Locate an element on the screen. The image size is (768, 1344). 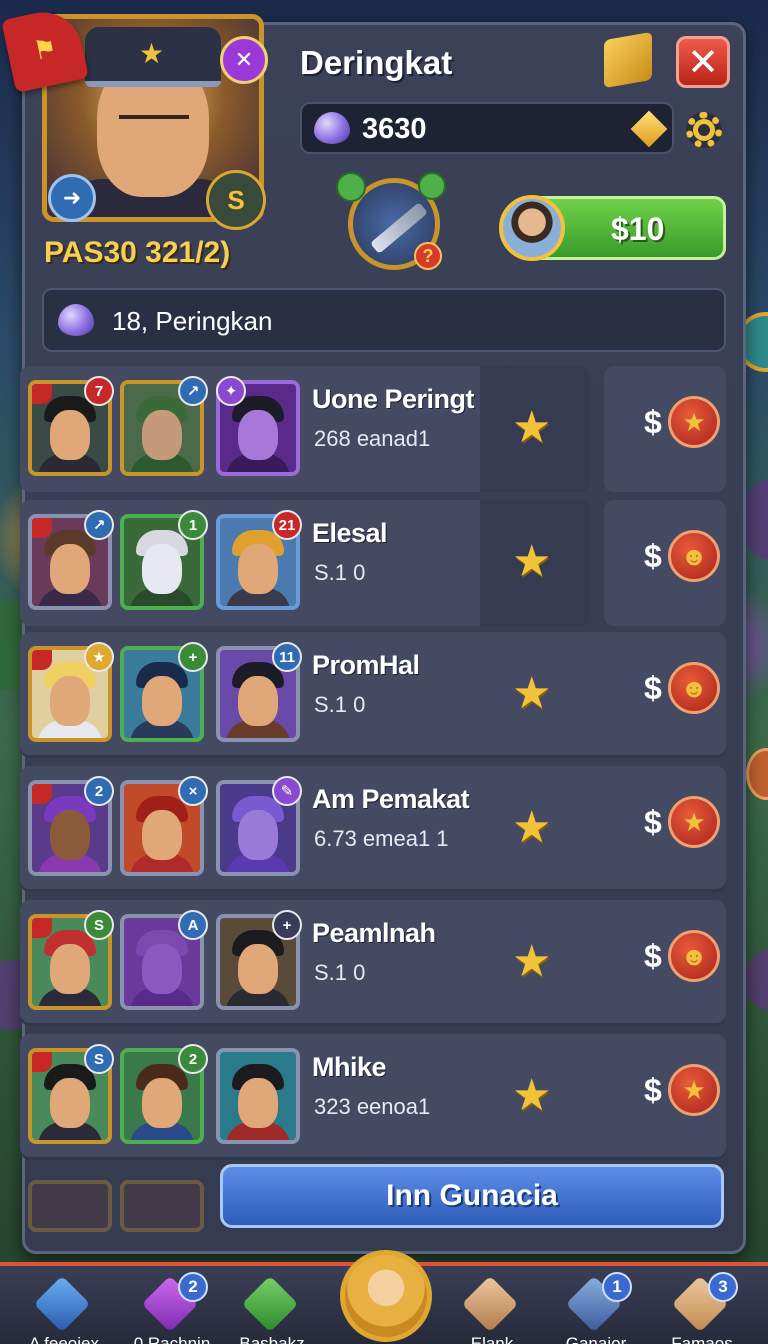
avatar-hat is located at coordinates (153, 57).